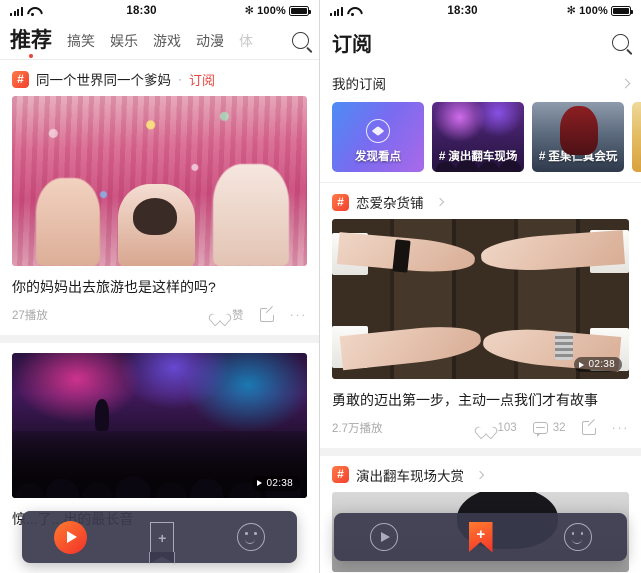  What do you see at coordinates (357, 428) in the screenshot?
I see `play-count: 2.7万播放` at bounding box center [357, 428].